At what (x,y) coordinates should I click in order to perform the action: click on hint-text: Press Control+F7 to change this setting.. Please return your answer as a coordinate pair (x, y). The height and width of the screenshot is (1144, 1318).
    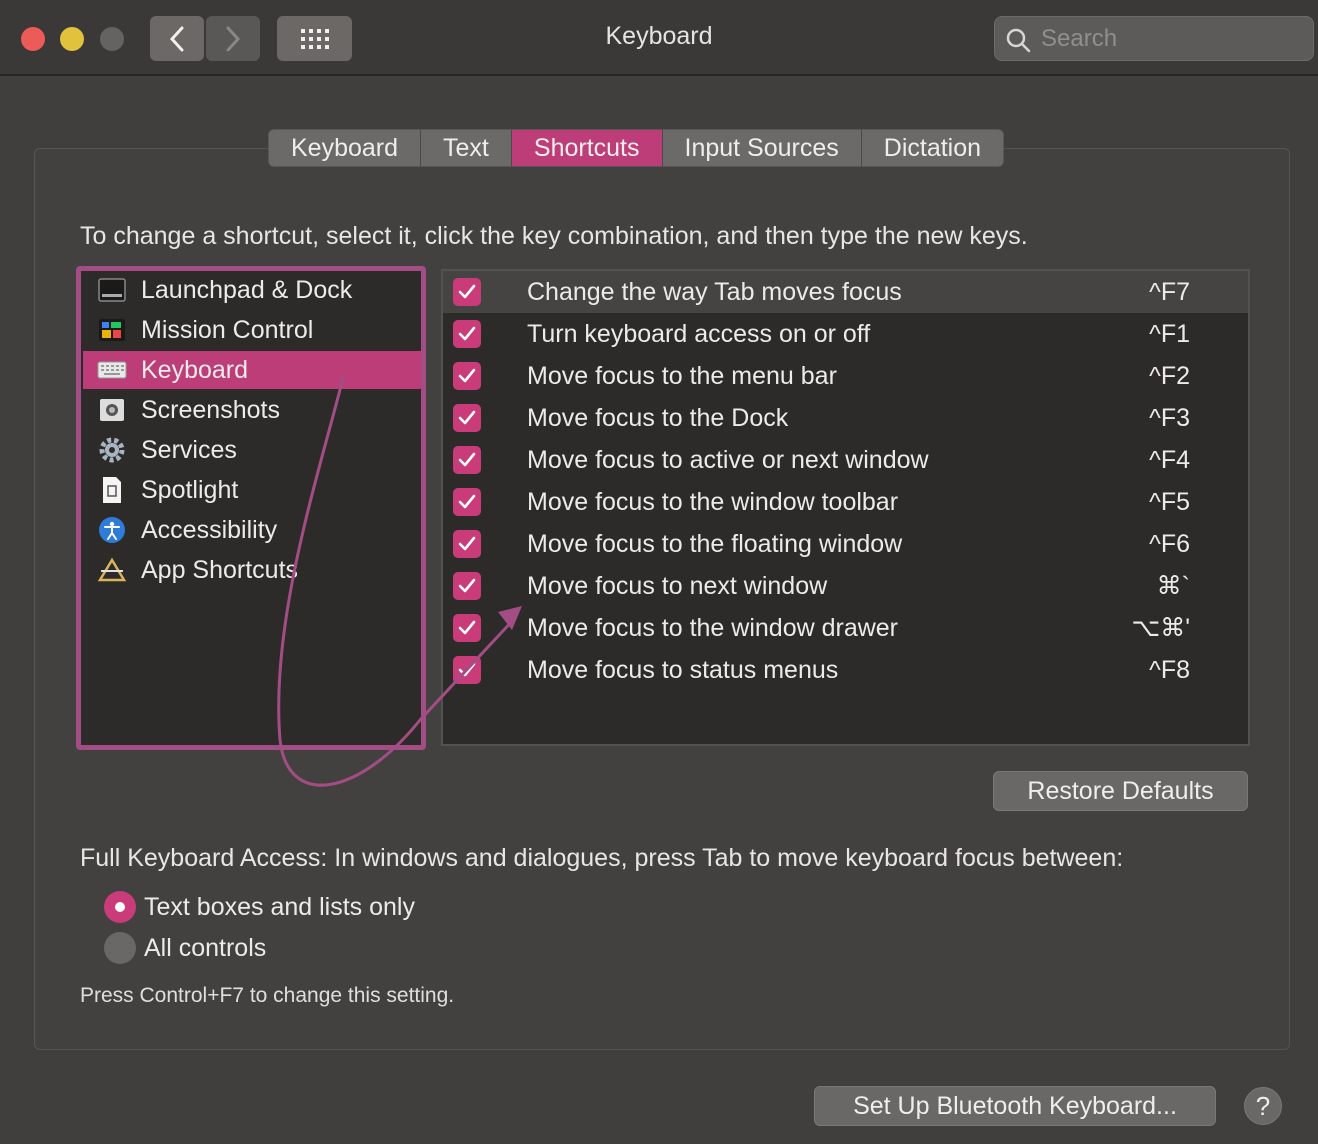
    Looking at the image, I should click on (267, 995).